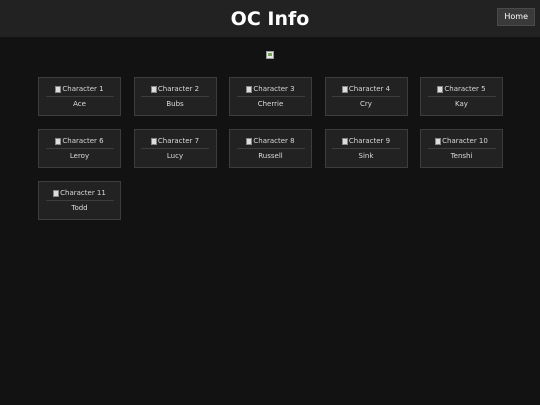 Image resolution: width=540 pixels, height=405 pixels. What do you see at coordinates (175, 156) in the screenshot?
I see `character-name: Lucy` at bounding box center [175, 156].